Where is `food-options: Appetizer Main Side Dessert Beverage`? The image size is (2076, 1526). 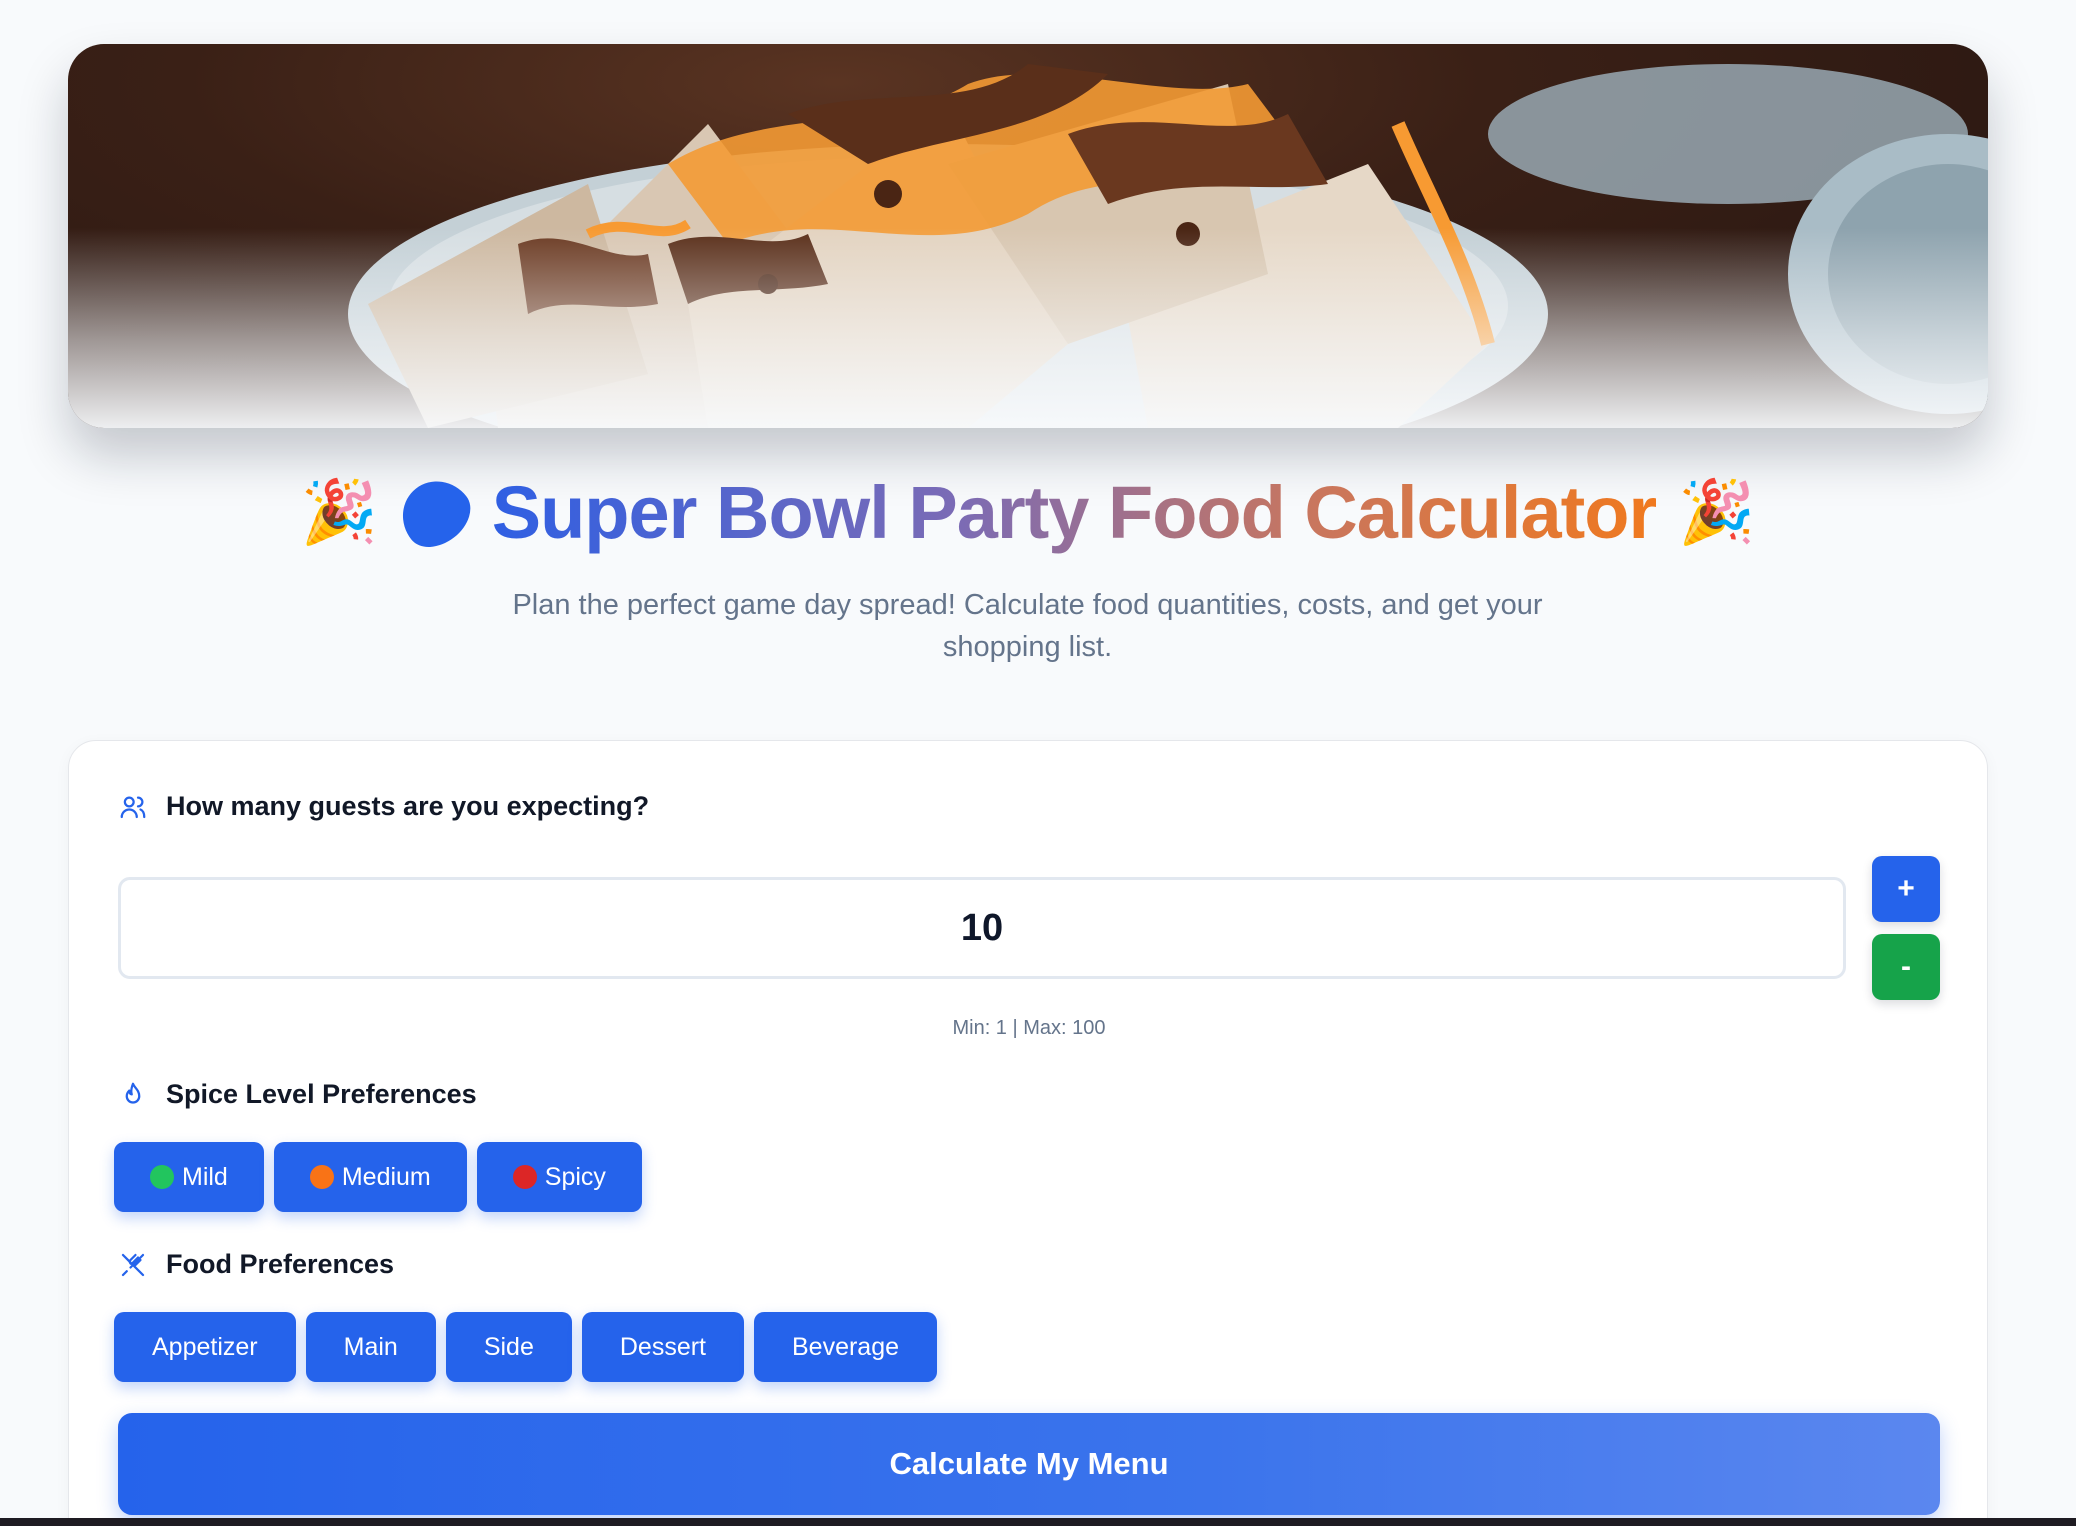
food-options: Appetizer Main Side Dessert Beverage is located at coordinates (526, 1347).